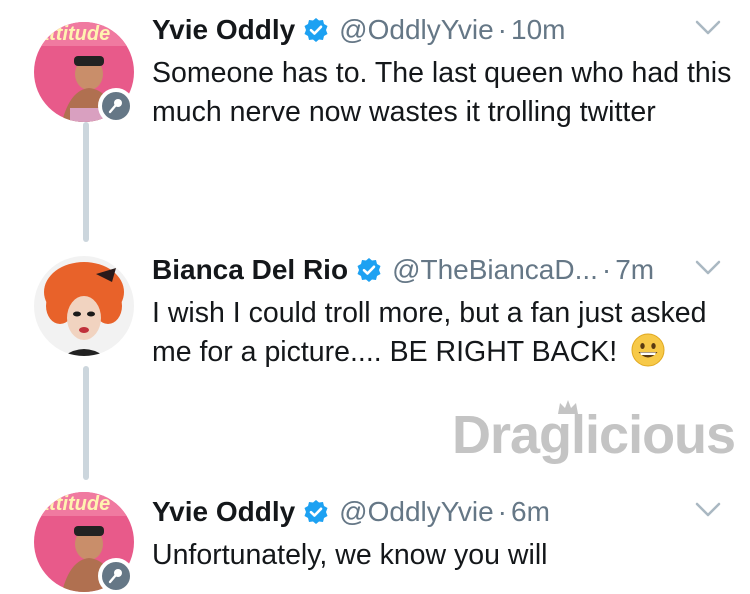  Describe the element at coordinates (350, 555) in the screenshot. I see `tweet-text: Unfortunately, we know you will` at that location.